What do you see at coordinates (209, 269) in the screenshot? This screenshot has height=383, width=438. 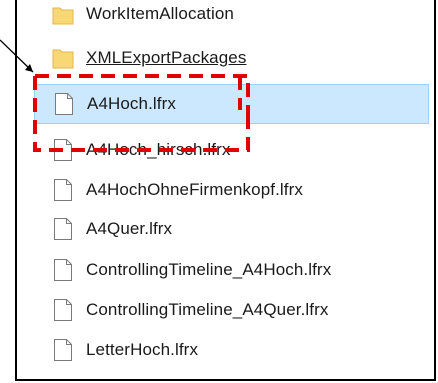 I see `list-item-label: ControllingTimeline_A4Hoch.lfrx` at bounding box center [209, 269].